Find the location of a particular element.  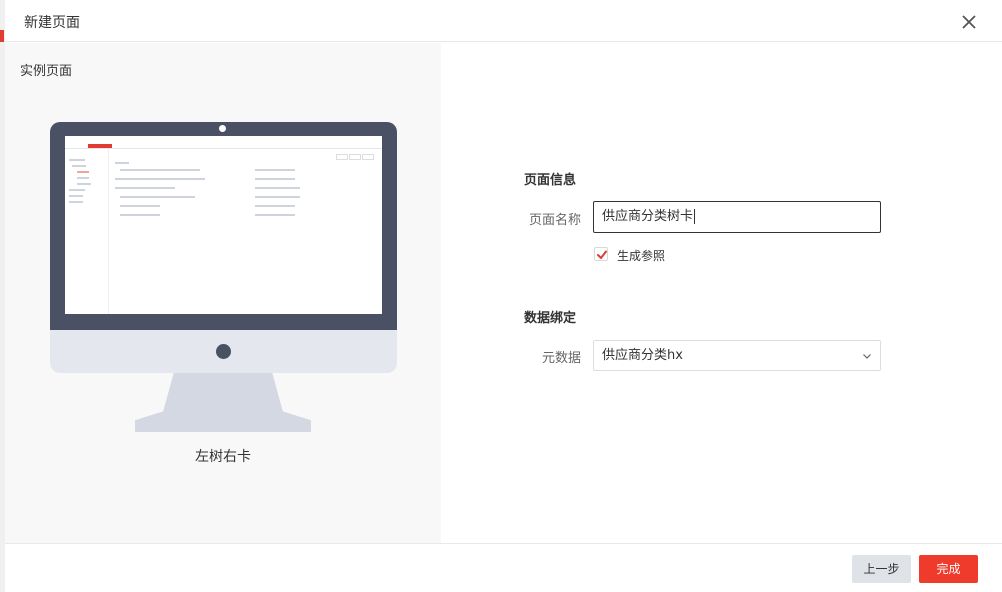

metadata-label: 元数据 is located at coordinates (561, 358).